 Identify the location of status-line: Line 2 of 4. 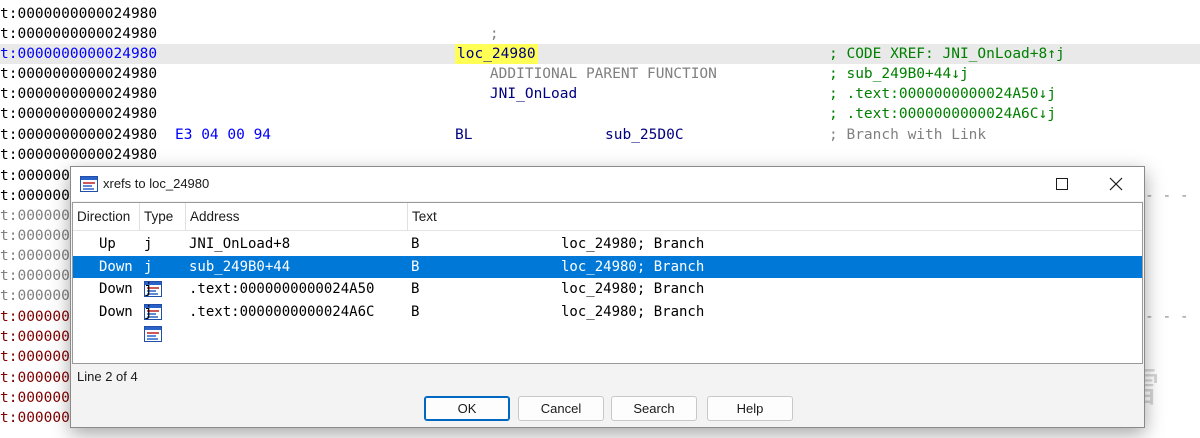
(107, 376).